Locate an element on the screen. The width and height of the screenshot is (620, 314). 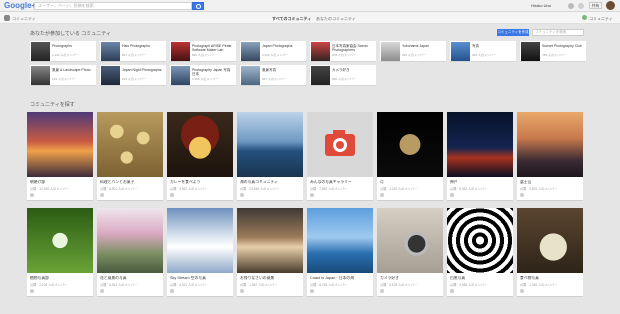
community-card: 植物写真部 公開 · 2,109 人のメンバー is located at coordinates (60, 252).